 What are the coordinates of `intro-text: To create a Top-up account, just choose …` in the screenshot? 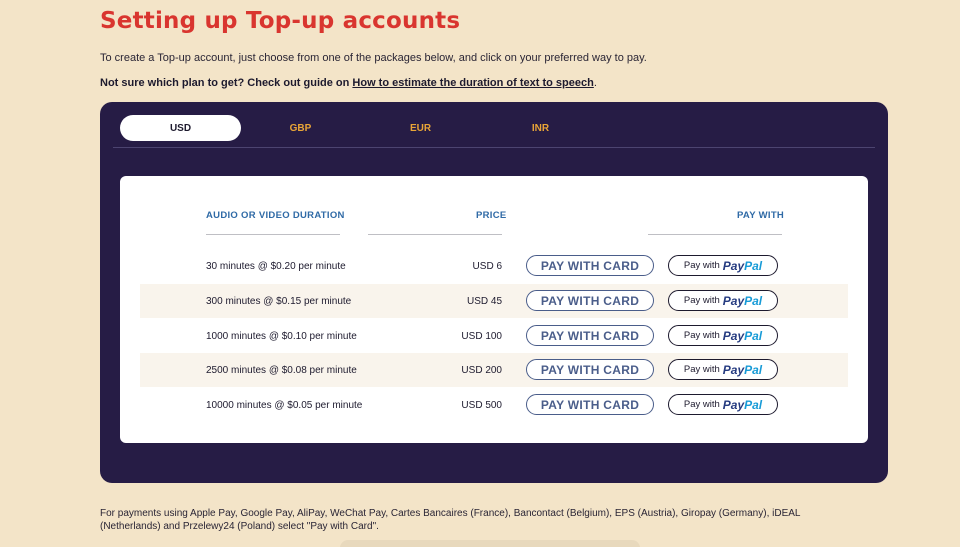 It's located at (373, 58).